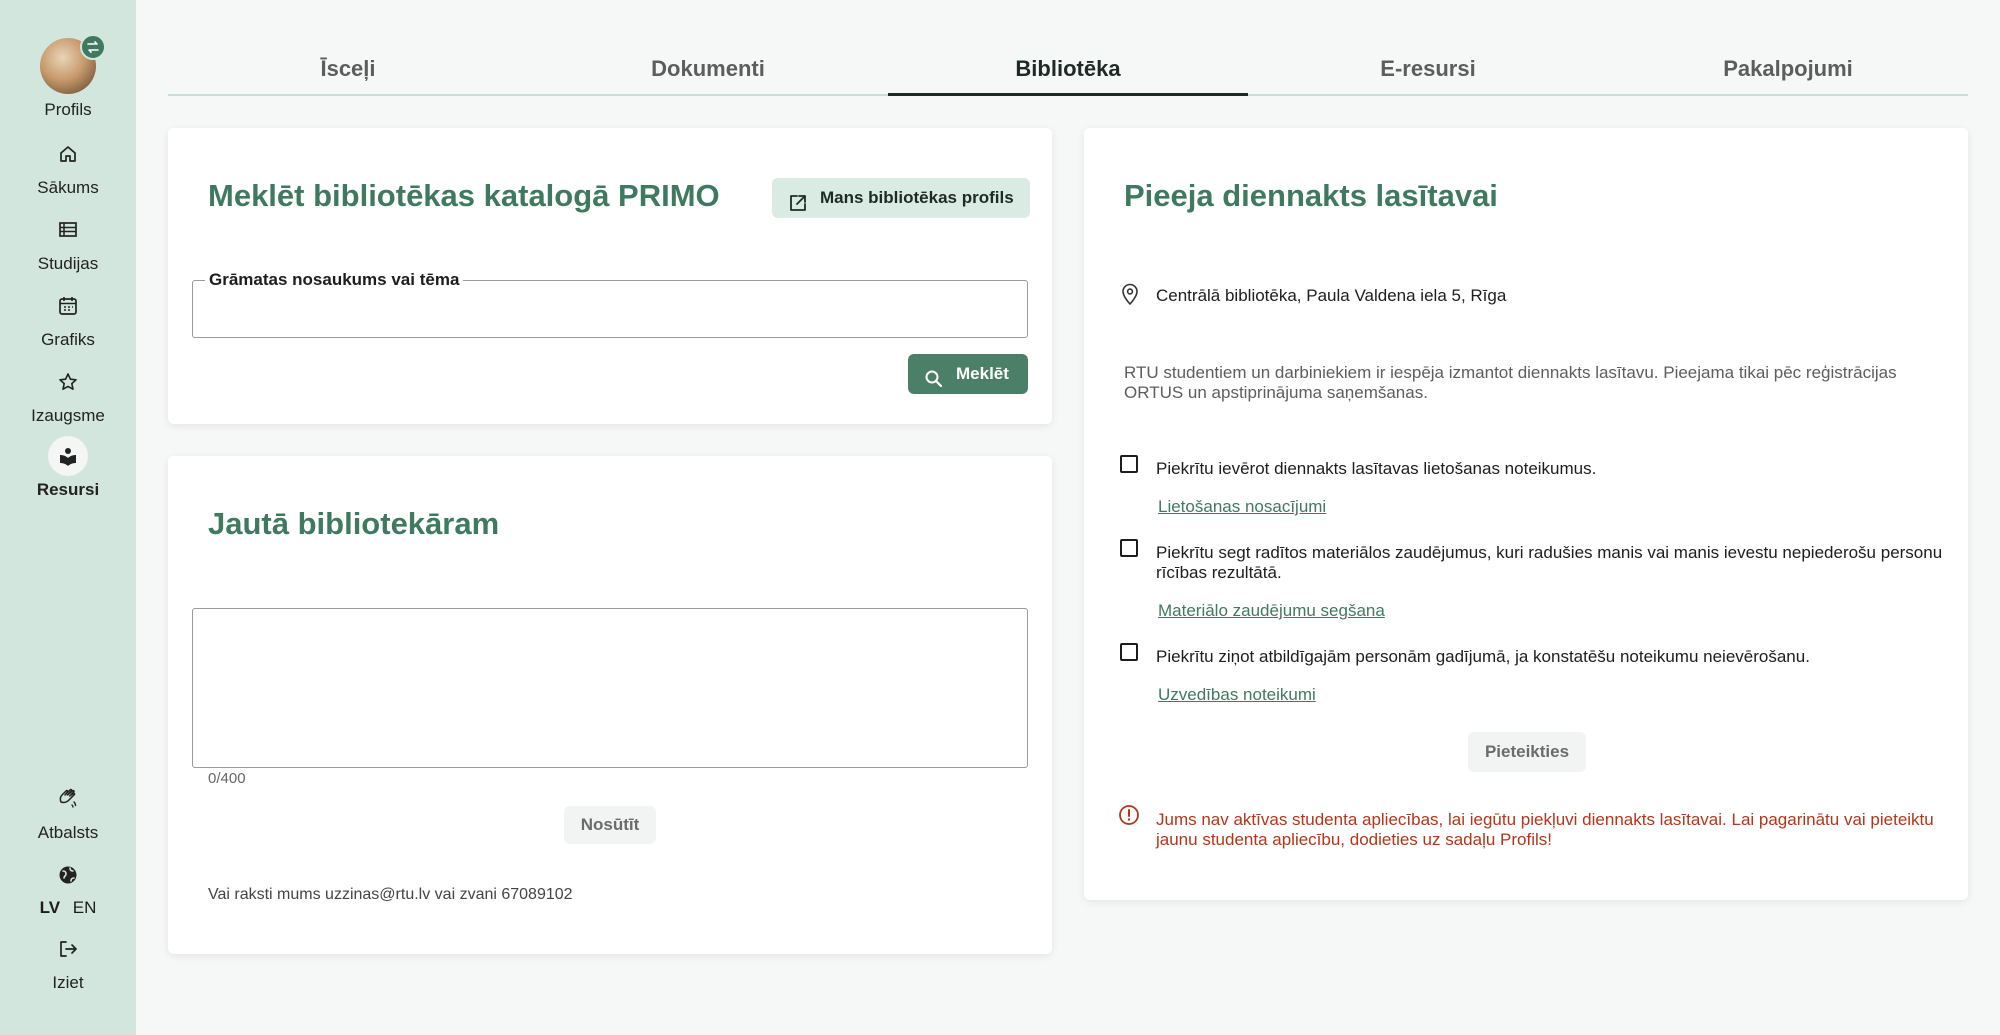  I want to click on support-hand-icon, so click(68, 799).